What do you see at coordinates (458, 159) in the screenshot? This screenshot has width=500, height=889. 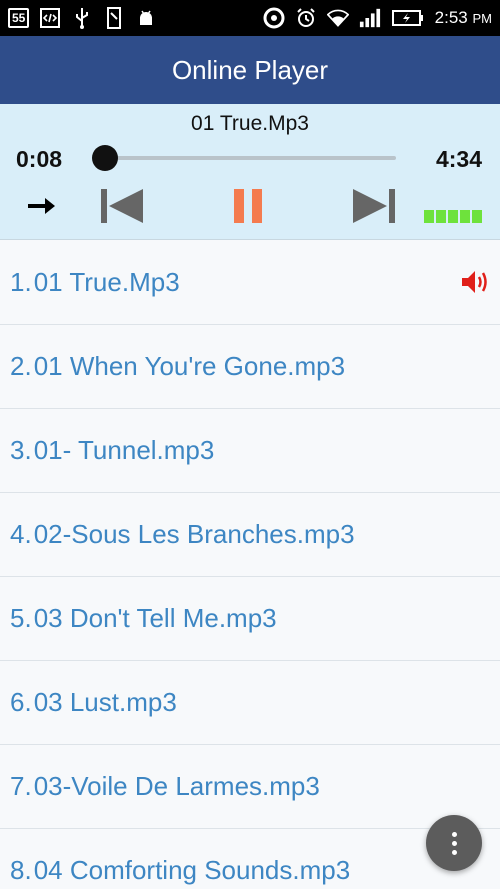 I see `total-time: 4:34` at bounding box center [458, 159].